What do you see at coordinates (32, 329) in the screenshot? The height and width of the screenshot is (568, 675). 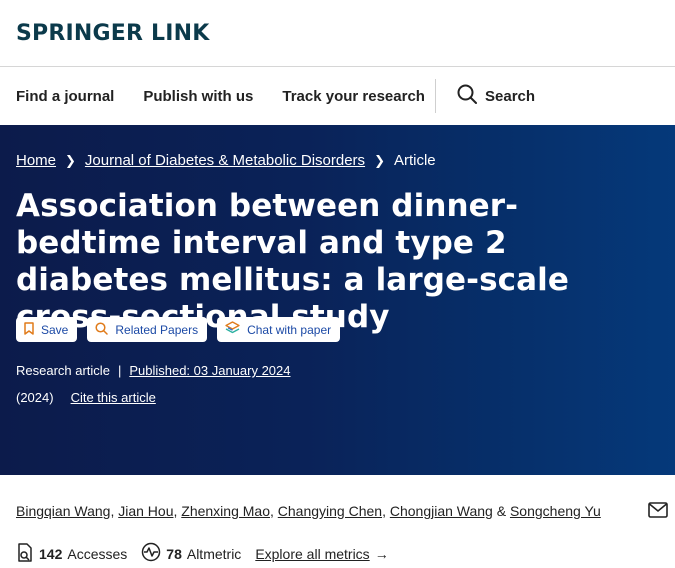 I see `bookmark-icon` at bounding box center [32, 329].